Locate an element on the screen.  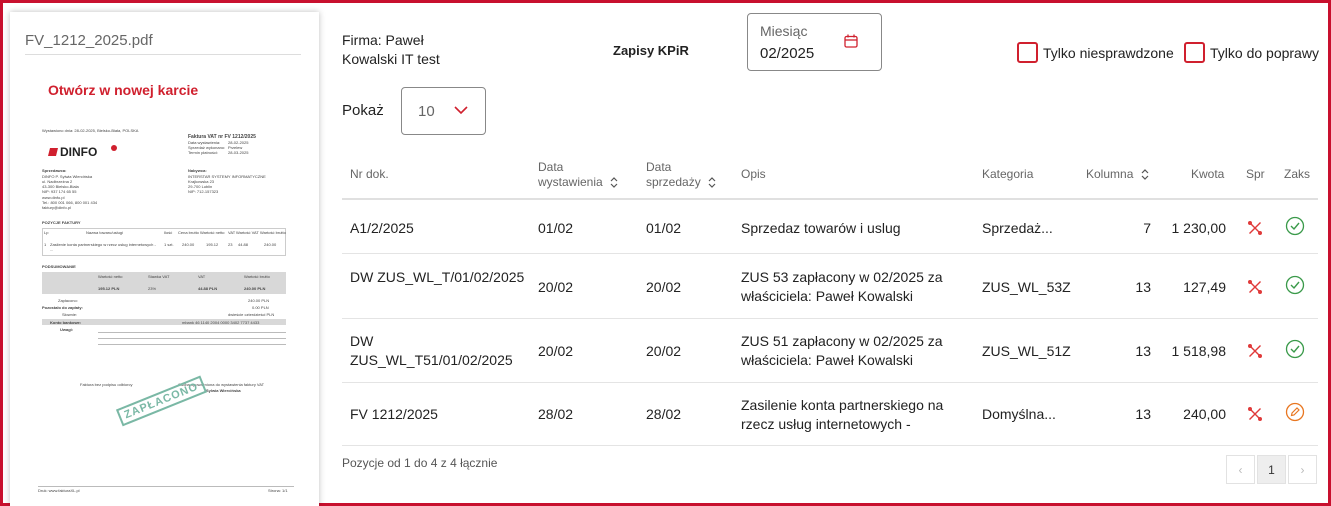
doc-paid-label: Zapłacono: is located at coordinates (68, 300).